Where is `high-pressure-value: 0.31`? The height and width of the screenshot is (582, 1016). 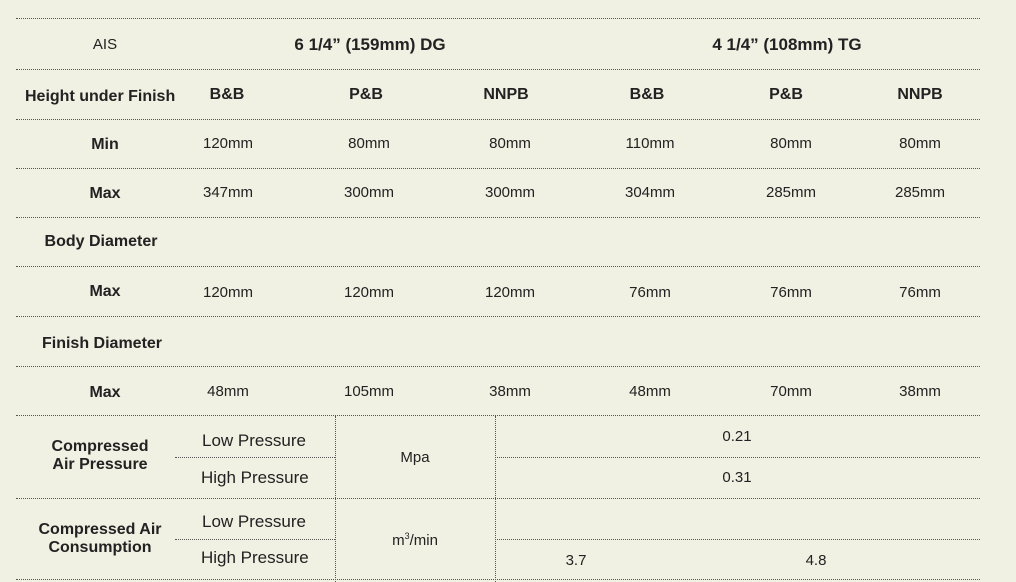
high-pressure-value: 0.31 is located at coordinates (737, 477).